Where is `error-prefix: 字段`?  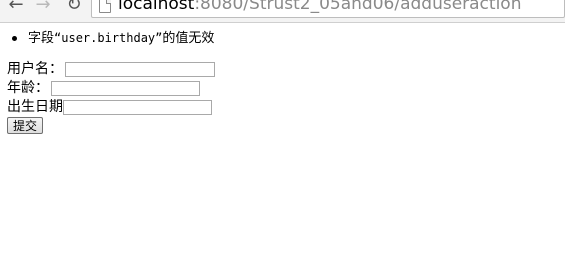
error-prefix: 字段 is located at coordinates (41, 38).